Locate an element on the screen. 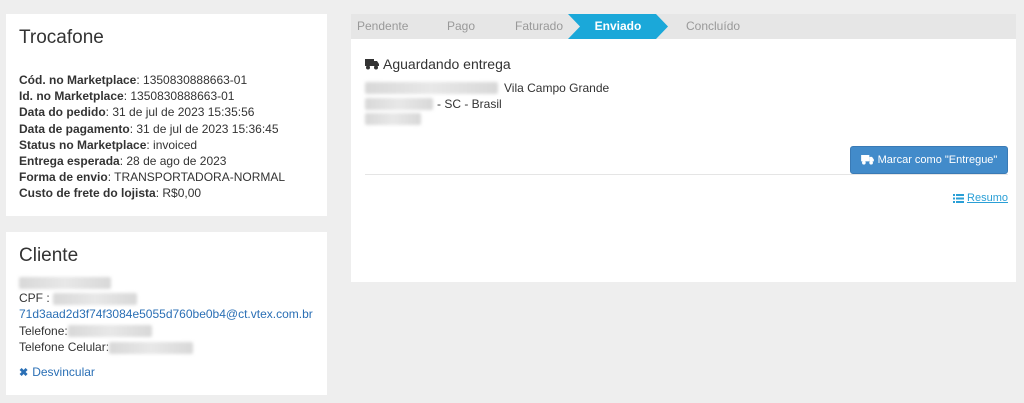  step-enviado-active: Enviado is located at coordinates (618, 26).